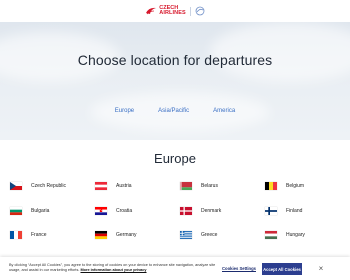  I want to click on country-austria: Austria, so click(113, 186).